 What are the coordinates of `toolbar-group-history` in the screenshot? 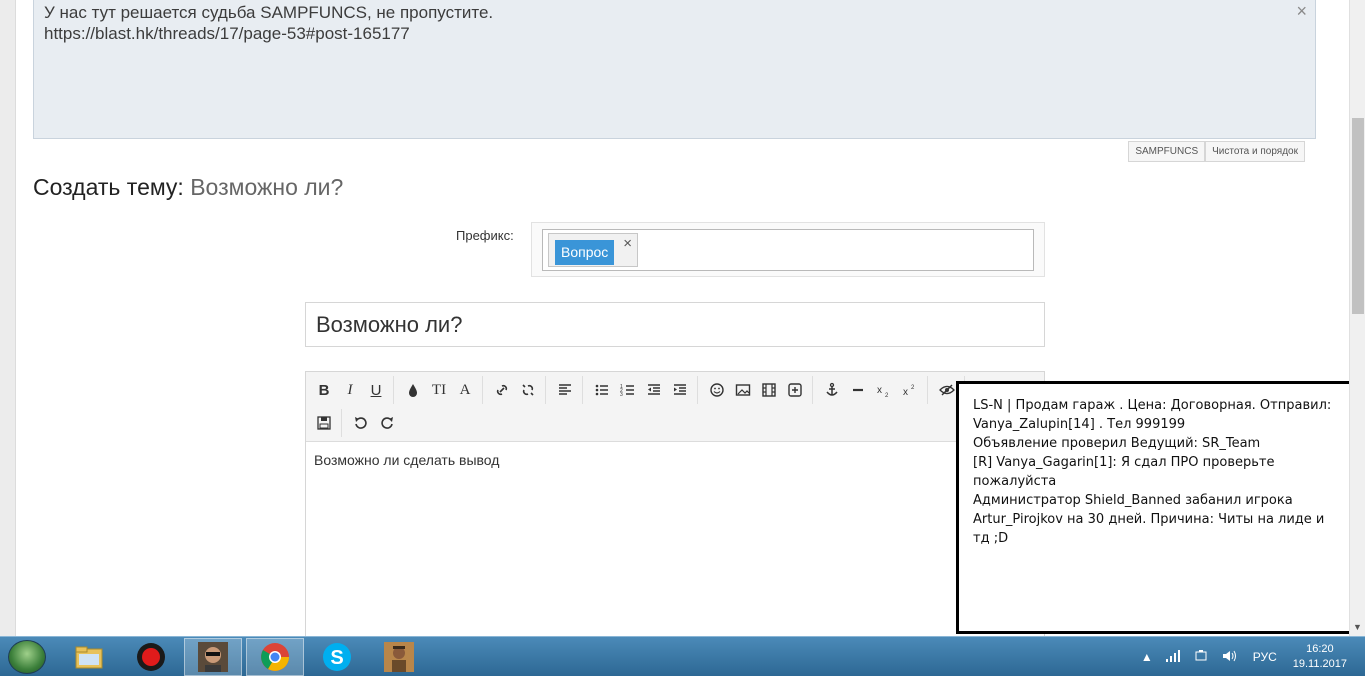 It's located at (376, 423).